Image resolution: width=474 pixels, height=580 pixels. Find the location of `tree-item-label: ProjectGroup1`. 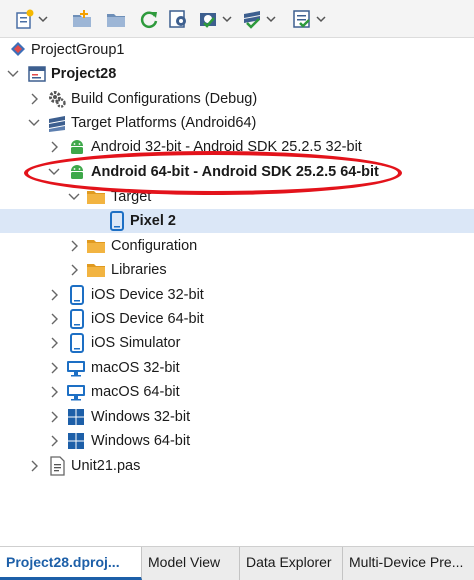

tree-item-label: ProjectGroup1 is located at coordinates (78, 50).